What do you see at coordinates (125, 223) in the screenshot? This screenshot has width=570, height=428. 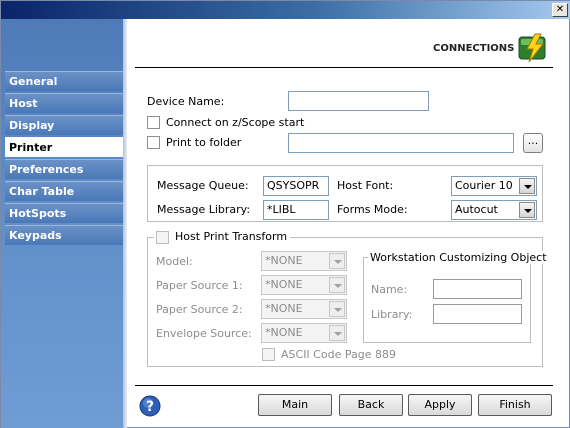 I see `sidebar-divider` at bounding box center [125, 223].